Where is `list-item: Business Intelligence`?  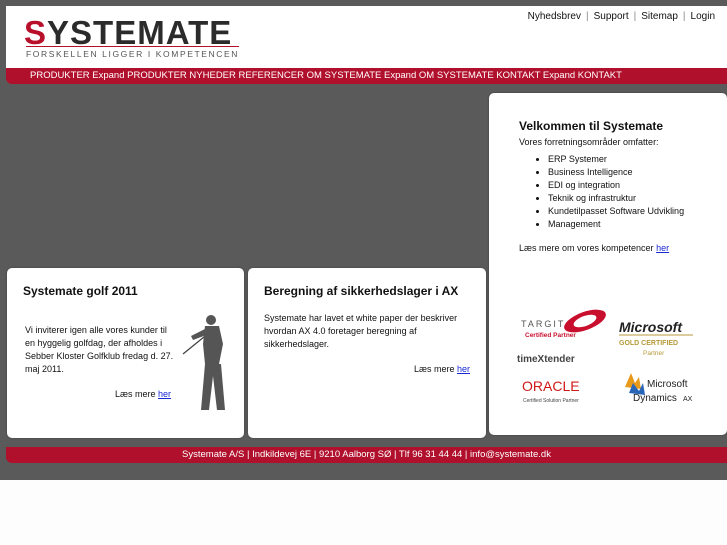 list-item: Business Intelligence is located at coordinates (616, 172).